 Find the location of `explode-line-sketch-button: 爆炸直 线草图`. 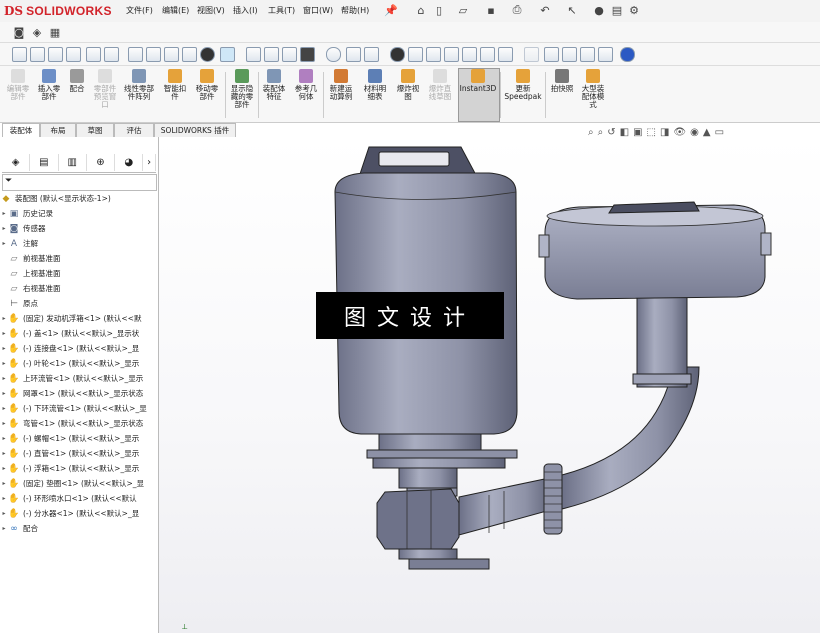

explode-line-sketch-button: 爆炸直 线草图 is located at coordinates (440, 95).